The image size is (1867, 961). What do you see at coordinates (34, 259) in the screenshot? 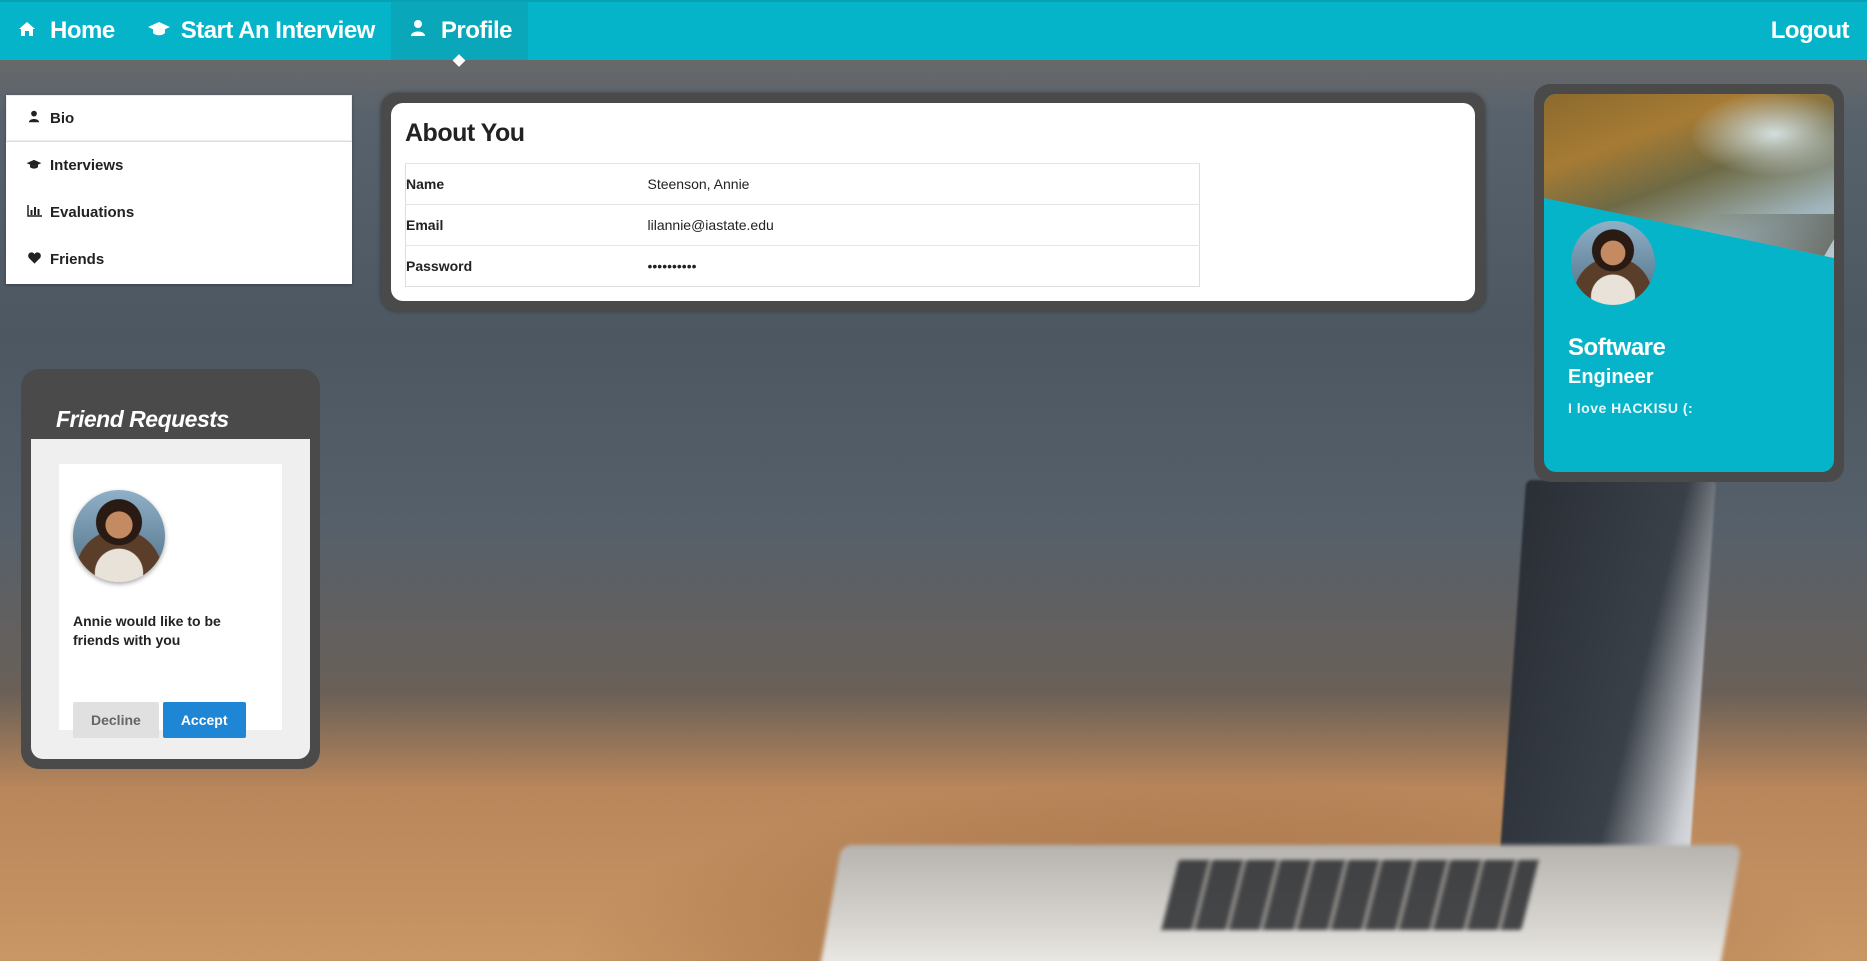
I see `heart-icon` at bounding box center [34, 259].